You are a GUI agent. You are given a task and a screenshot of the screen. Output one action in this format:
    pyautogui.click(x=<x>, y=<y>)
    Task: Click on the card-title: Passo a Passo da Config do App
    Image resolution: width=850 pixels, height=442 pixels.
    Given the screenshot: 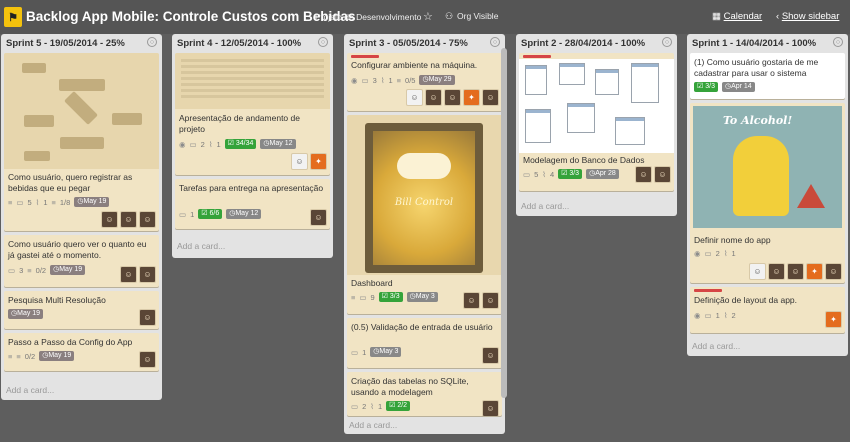 What is the action you would take?
    pyautogui.click(x=70, y=342)
    